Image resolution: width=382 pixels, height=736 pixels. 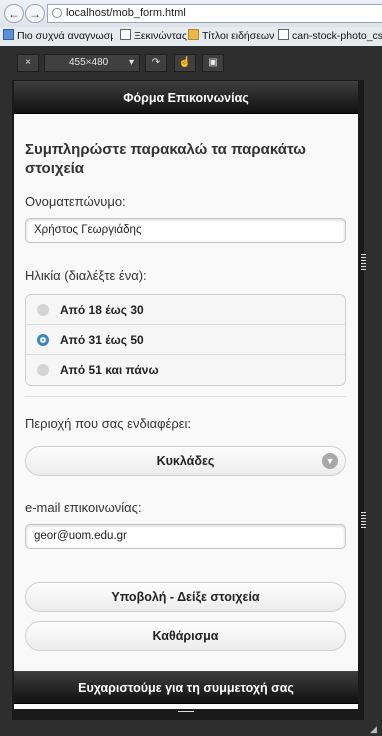 I want to click on email-label: e-mail επικοινωνίας:, so click(x=83, y=507).